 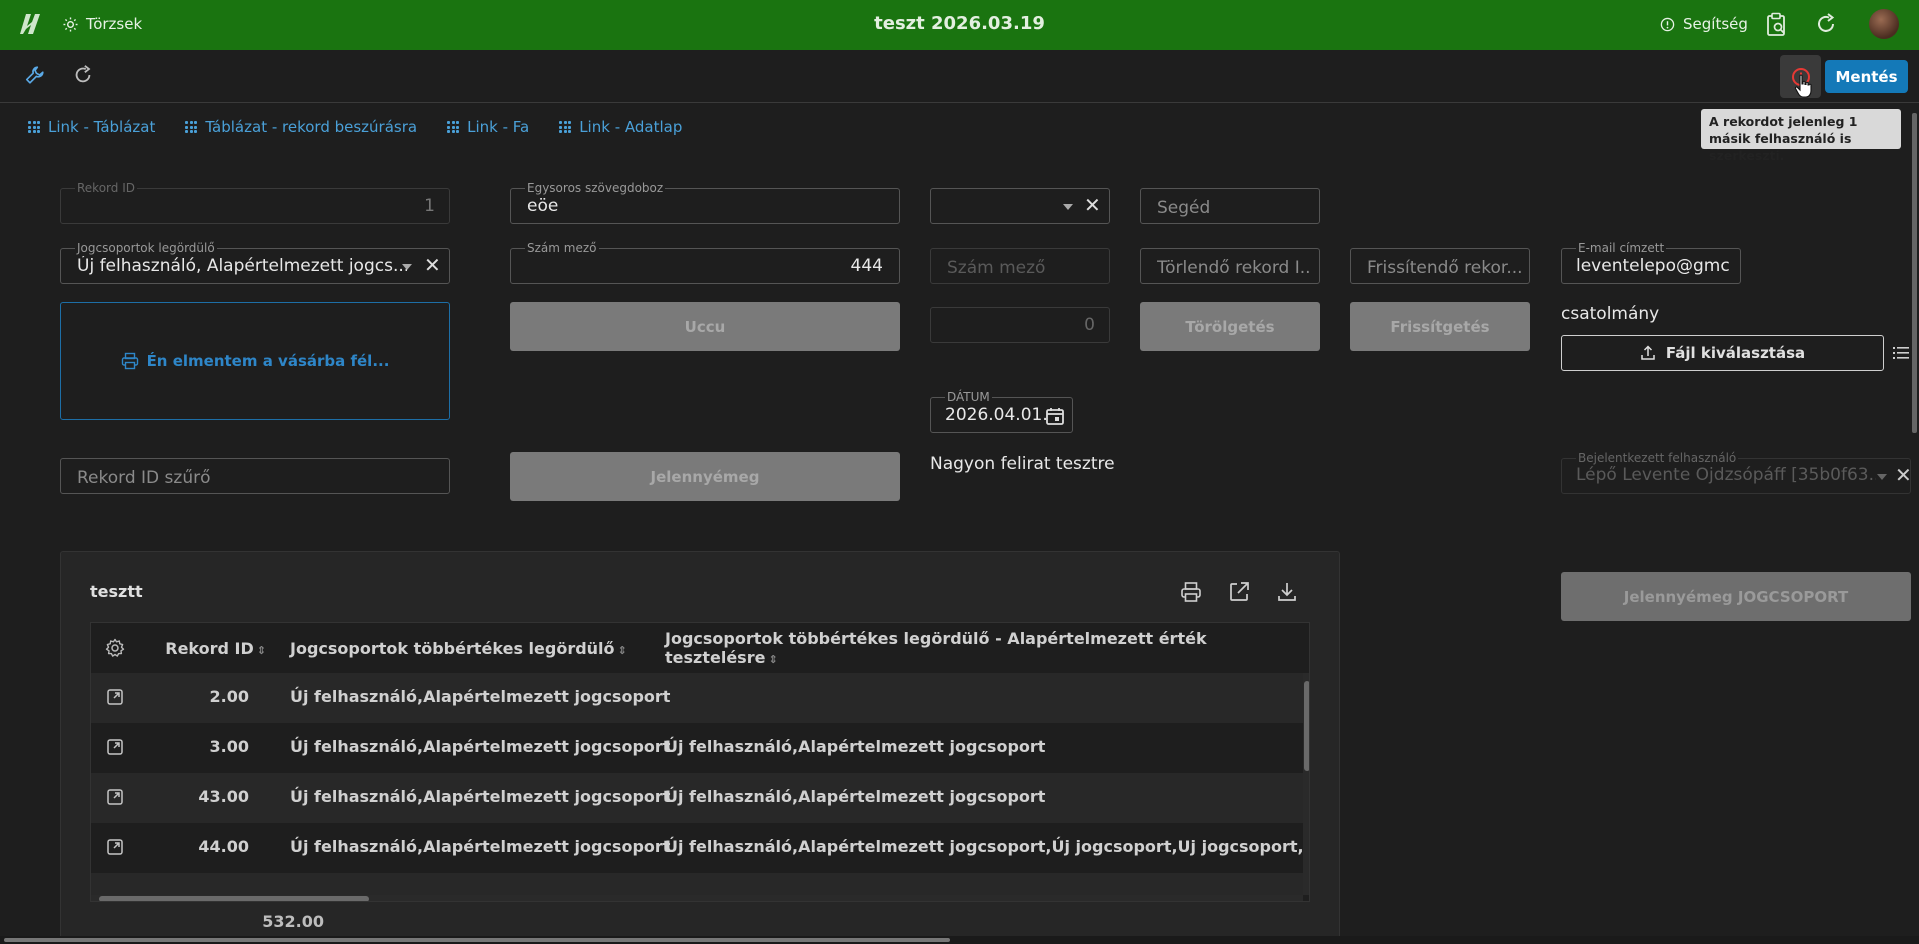 I want to click on jelenyemeg-jogcsoport-button: Jelennyémeg JOGCSOPORT, so click(x=1736, y=596).